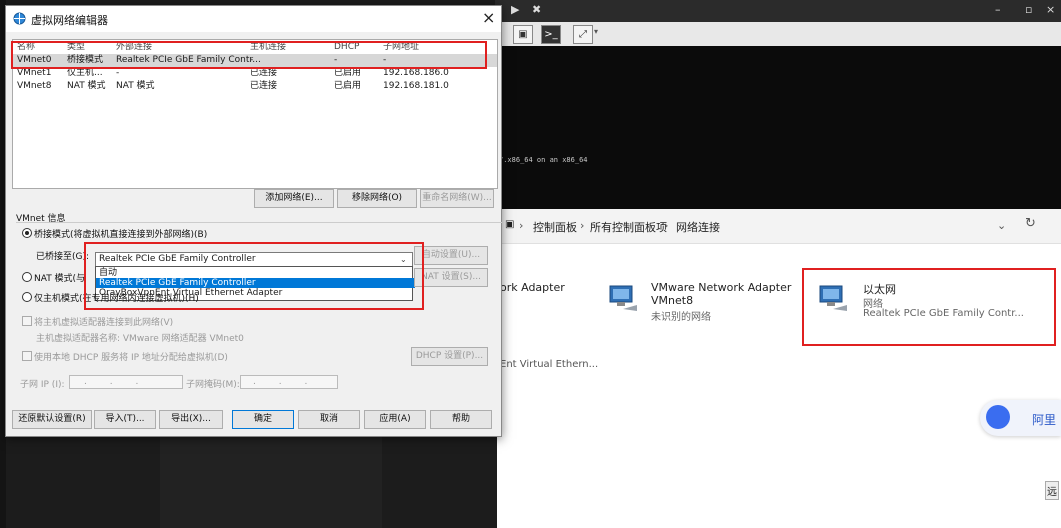 The width and height of the screenshot is (1061, 528). What do you see at coordinates (19, 18) in the screenshot?
I see `globe-icon` at bounding box center [19, 18].